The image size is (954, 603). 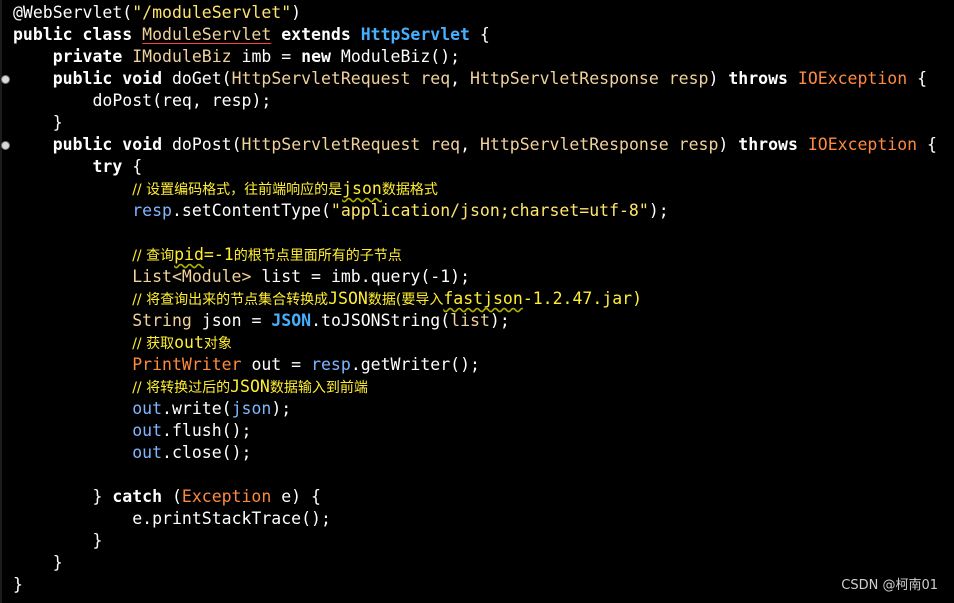 What do you see at coordinates (38, 122) in the screenshot?
I see `code-line-6: }` at bounding box center [38, 122].